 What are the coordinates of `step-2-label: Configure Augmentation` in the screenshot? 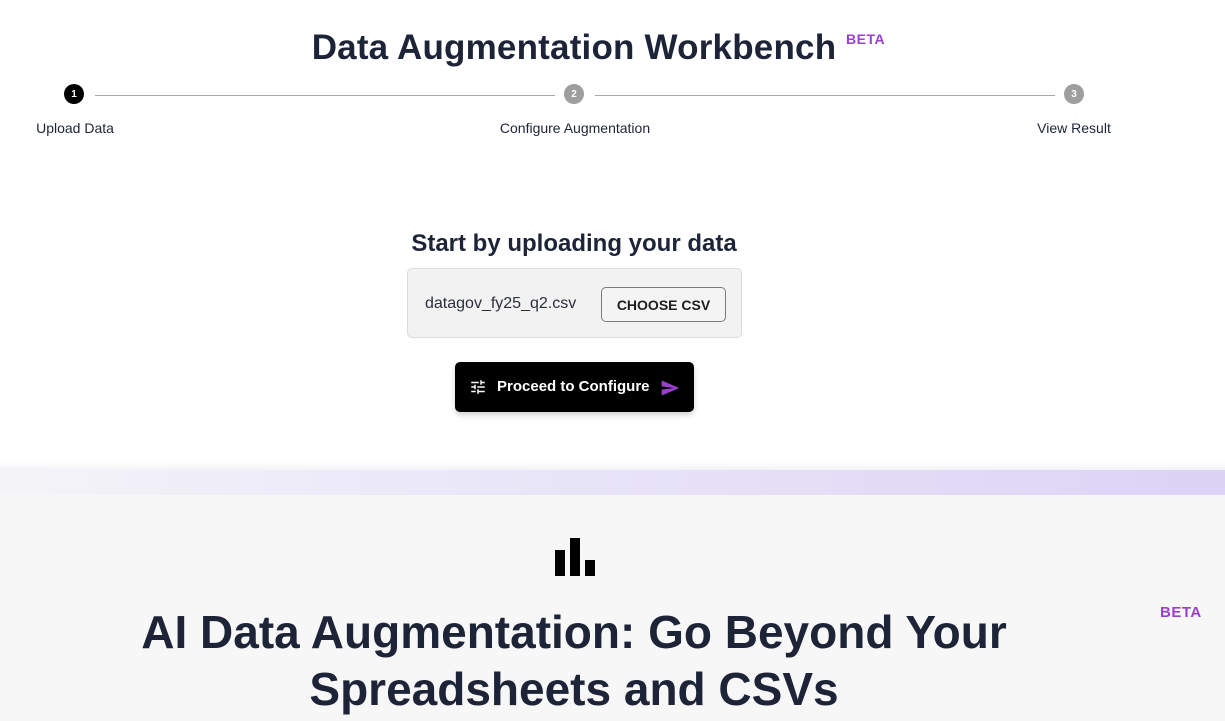 It's located at (575, 128).